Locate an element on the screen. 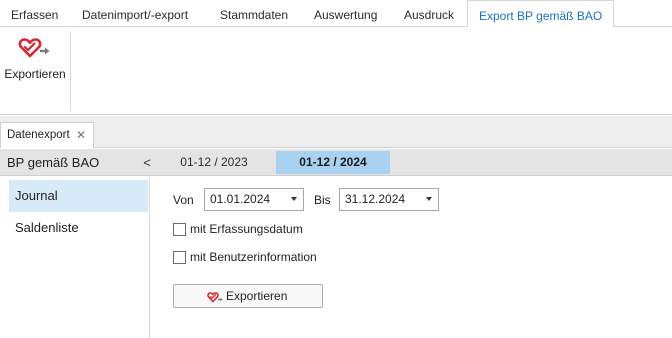  tab-ausdruck: Ausdruck is located at coordinates (429, 13).